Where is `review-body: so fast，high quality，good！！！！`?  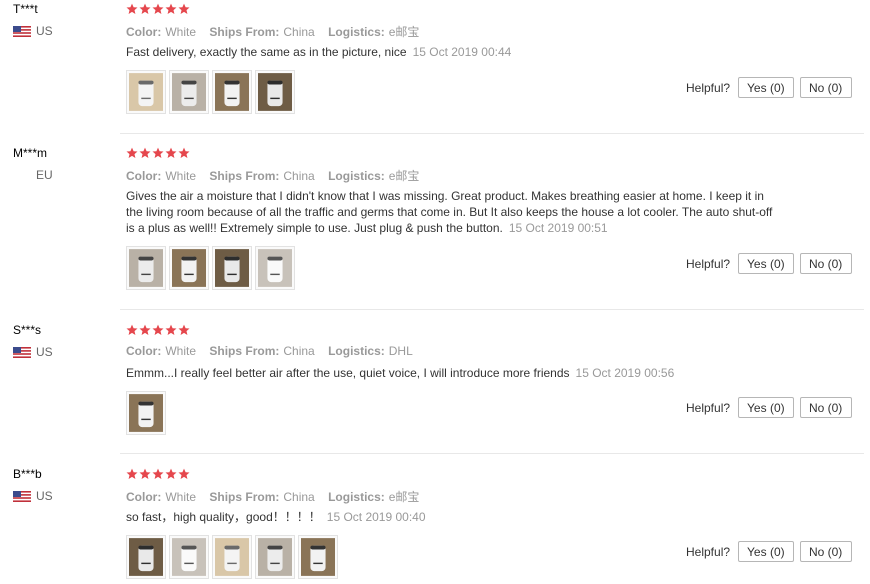
review-body: so fast，high quality，good！！！！ is located at coordinates (223, 517).